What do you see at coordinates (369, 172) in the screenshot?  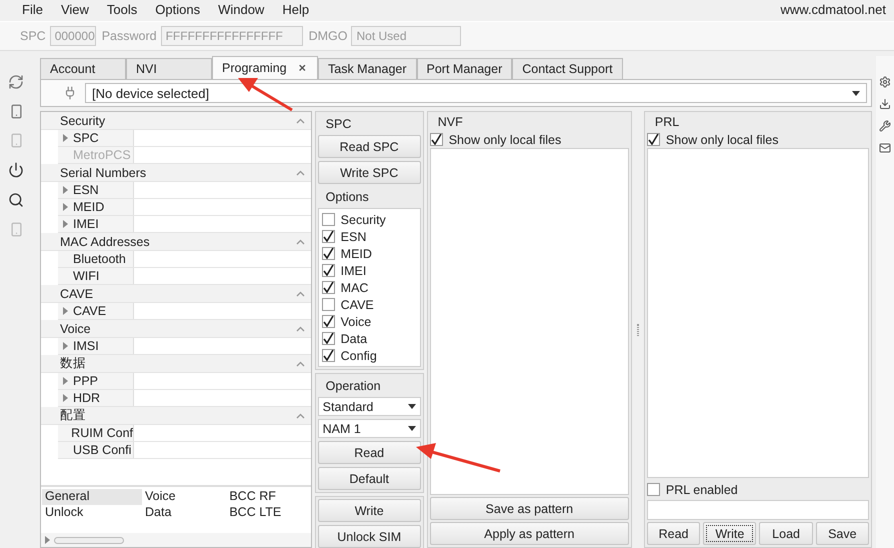 I see `spc-button: Write SPC` at bounding box center [369, 172].